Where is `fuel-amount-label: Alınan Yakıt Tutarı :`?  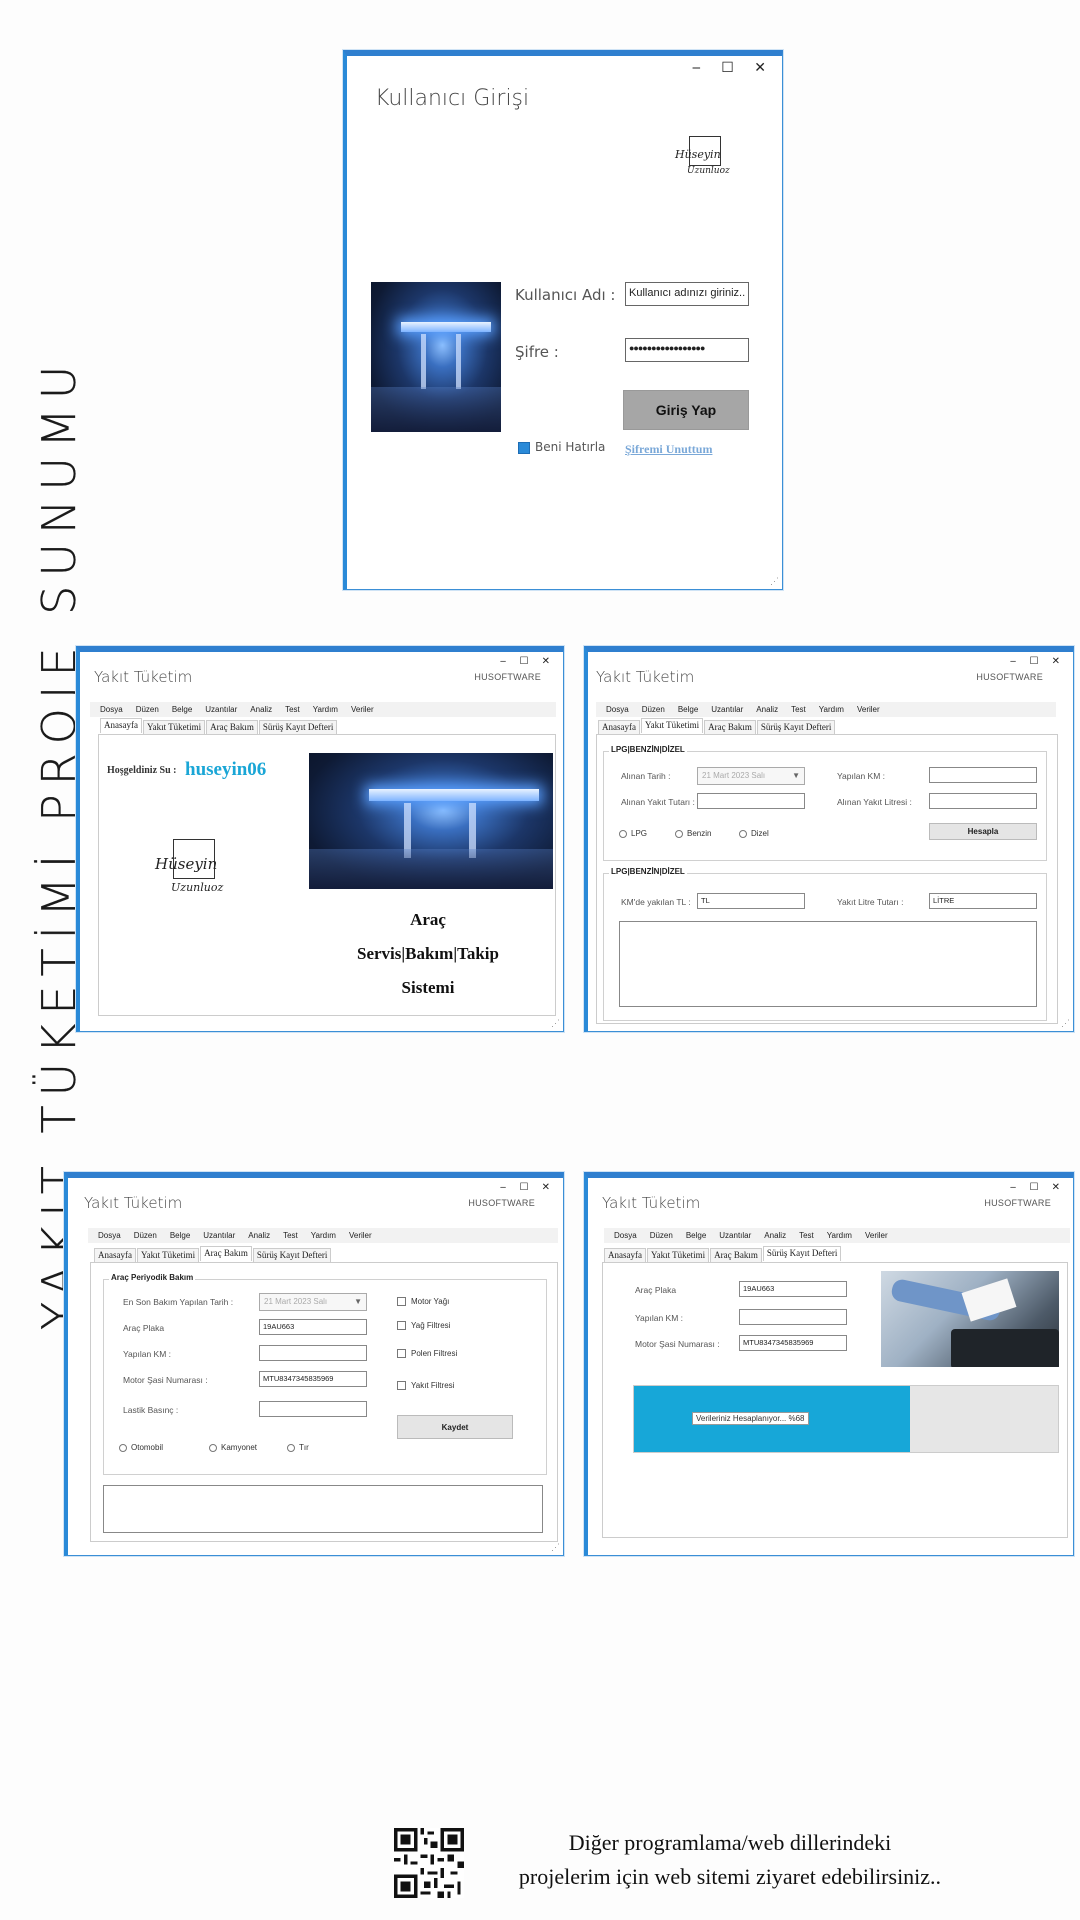
fuel-amount-label: Alınan Yakıt Tutarı : is located at coordinates (658, 802).